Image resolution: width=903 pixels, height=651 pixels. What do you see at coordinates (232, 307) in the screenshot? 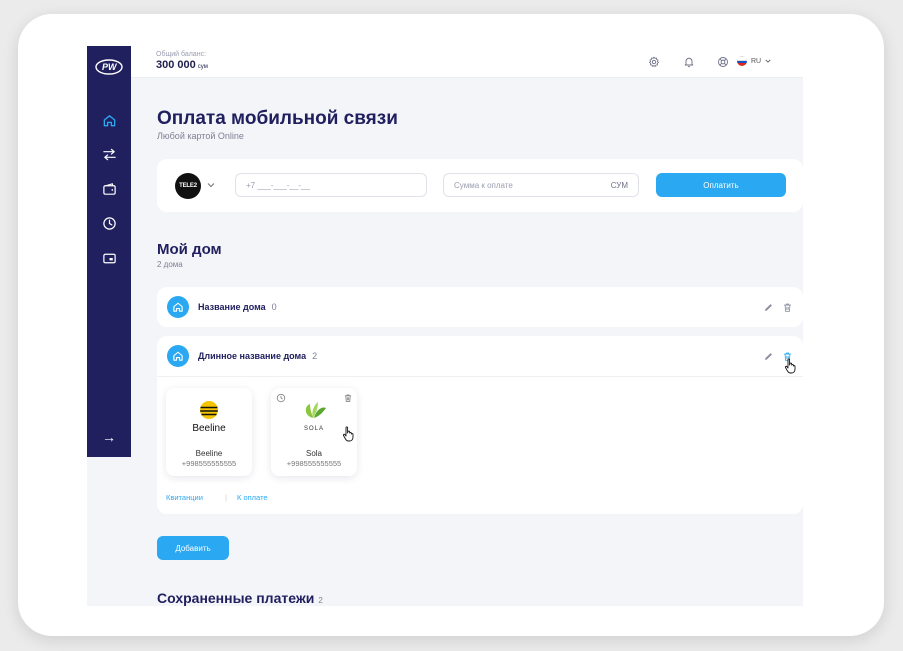
I see `house-name-label: Название дома` at bounding box center [232, 307].